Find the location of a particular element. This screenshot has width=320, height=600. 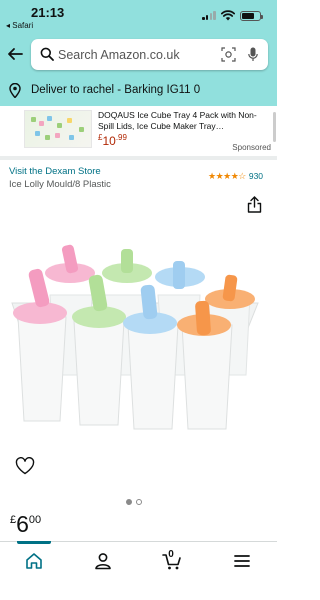

rating: ★★★★☆ 930 is located at coordinates (235, 173).